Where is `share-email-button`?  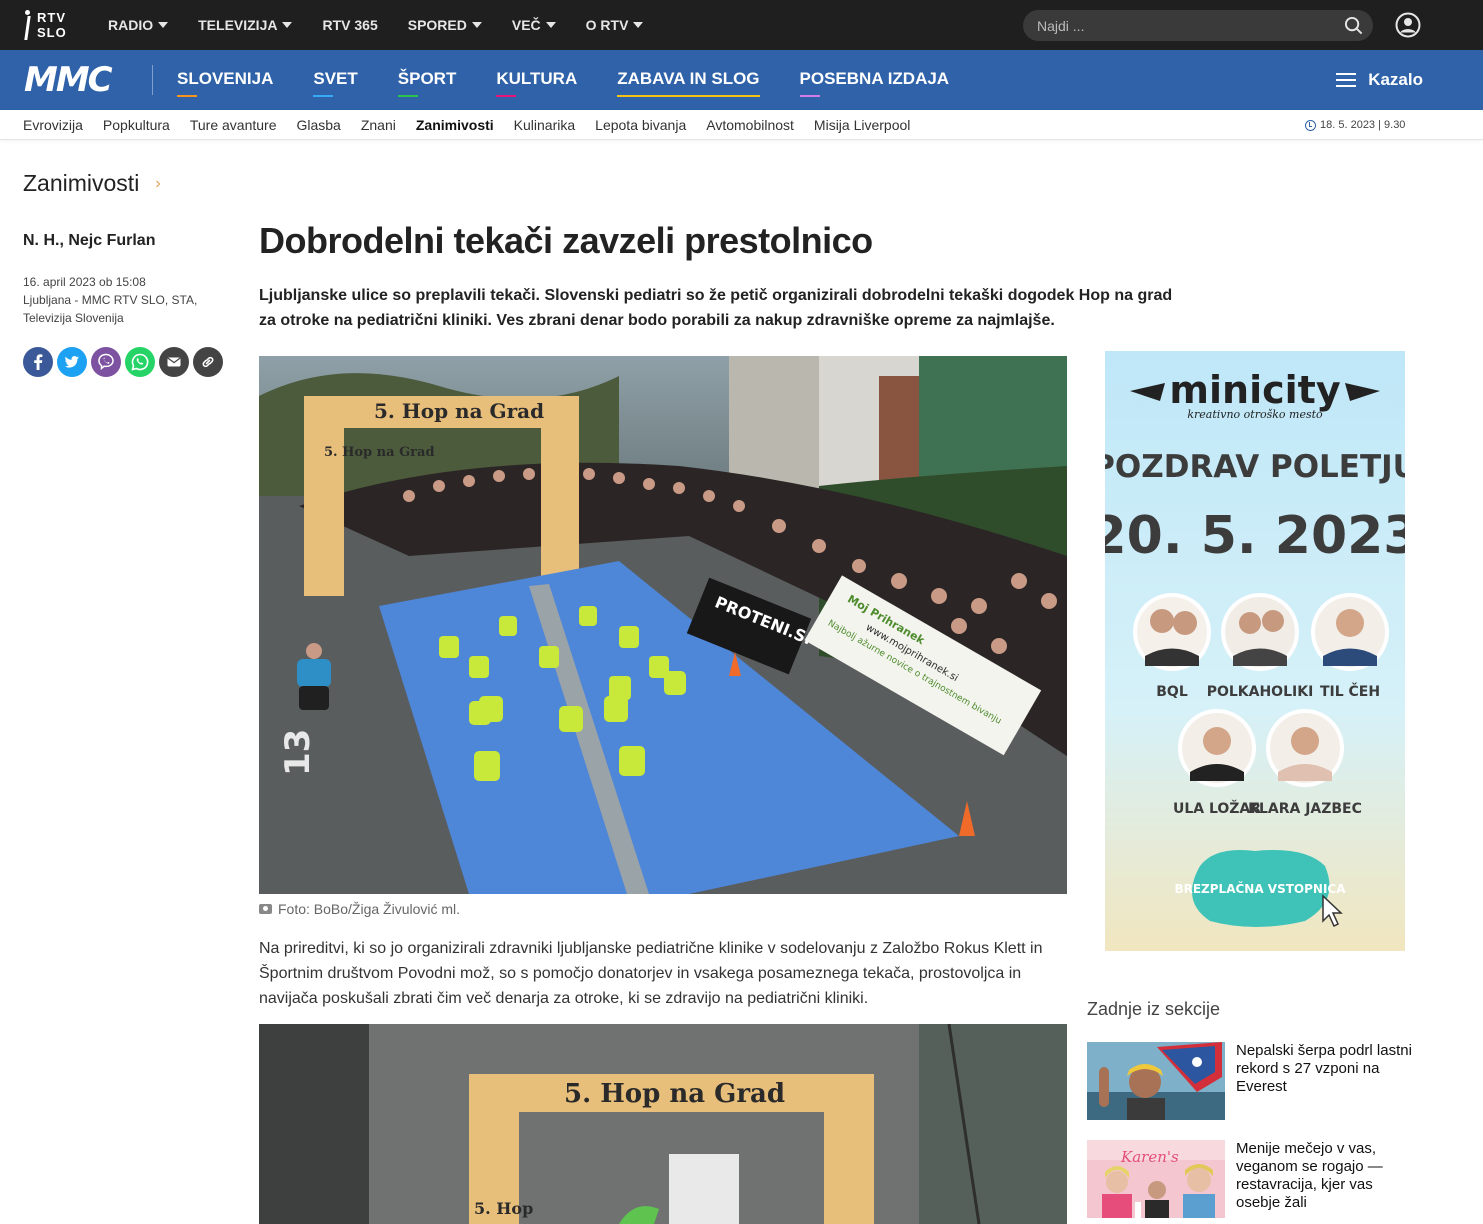
share-email-button is located at coordinates (174, 362).